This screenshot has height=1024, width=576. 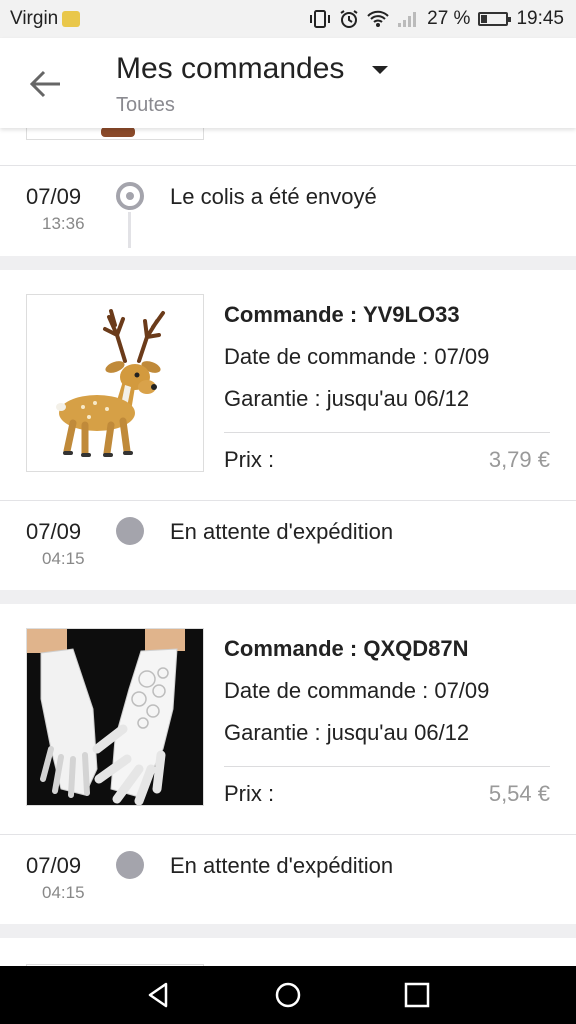 I want to click on system-navigation-bar, so click(x=288, y=995).